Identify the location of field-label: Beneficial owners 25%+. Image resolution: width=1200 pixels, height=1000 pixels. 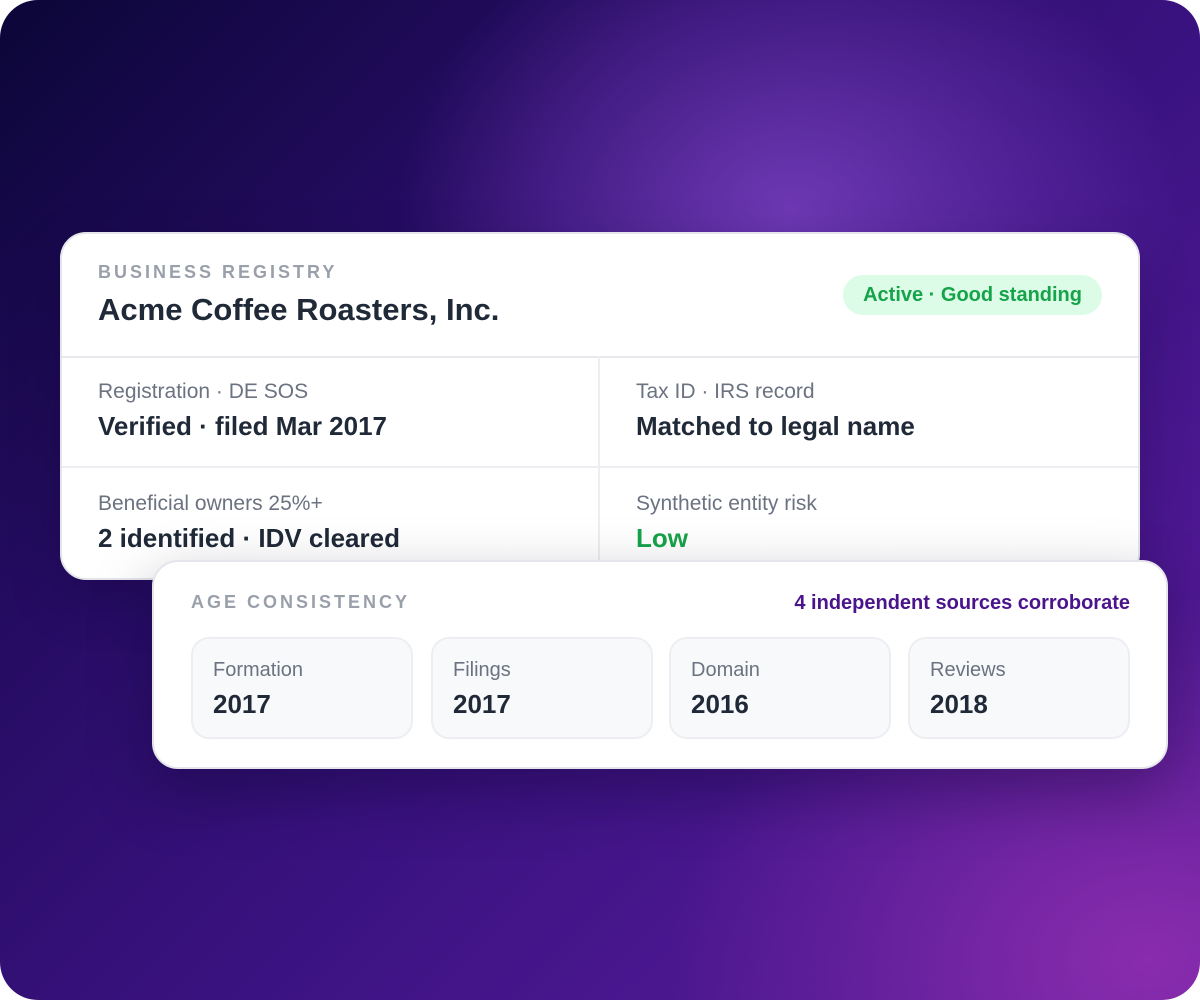
(210, 503).